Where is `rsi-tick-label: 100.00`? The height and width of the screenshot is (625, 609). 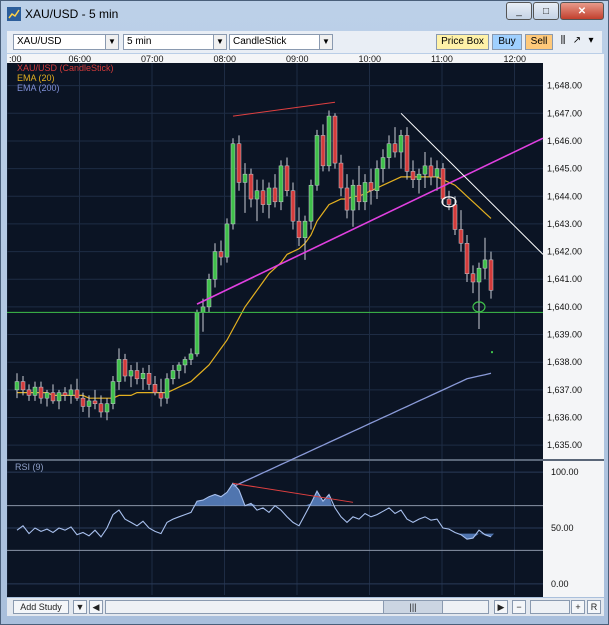
rsi-tick-label: 100.00 is located at coordinates (565, 472).